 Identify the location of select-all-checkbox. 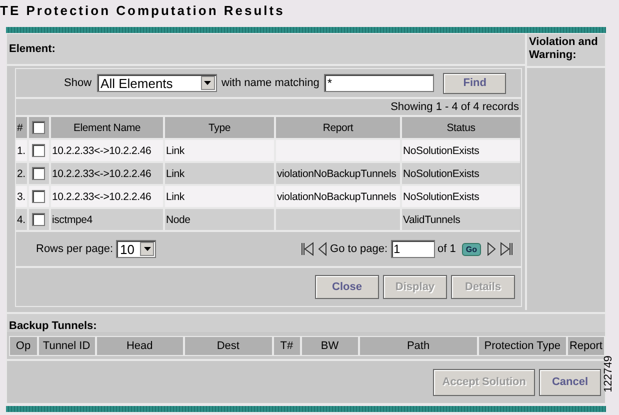
(38, 127).